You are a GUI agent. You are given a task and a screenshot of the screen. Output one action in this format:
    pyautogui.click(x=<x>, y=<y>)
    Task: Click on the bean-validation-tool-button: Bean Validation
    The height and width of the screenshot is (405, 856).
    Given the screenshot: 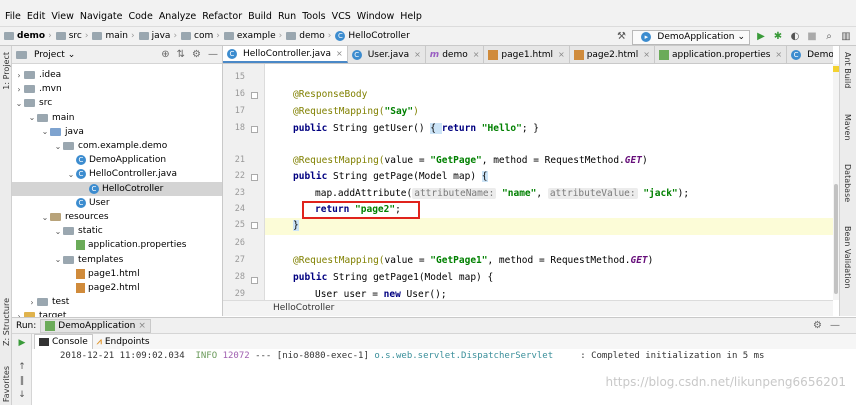 What is the action you would take?
    pyautogui.click(x=847, y=257)
    